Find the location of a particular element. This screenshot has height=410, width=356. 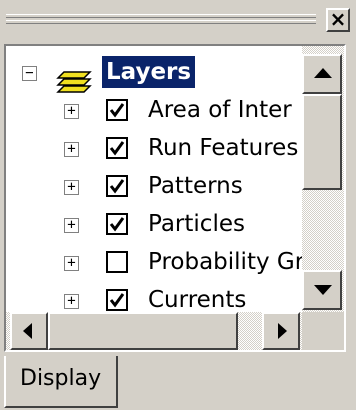

arrow-up-icon is located at coordinates (323, 73).